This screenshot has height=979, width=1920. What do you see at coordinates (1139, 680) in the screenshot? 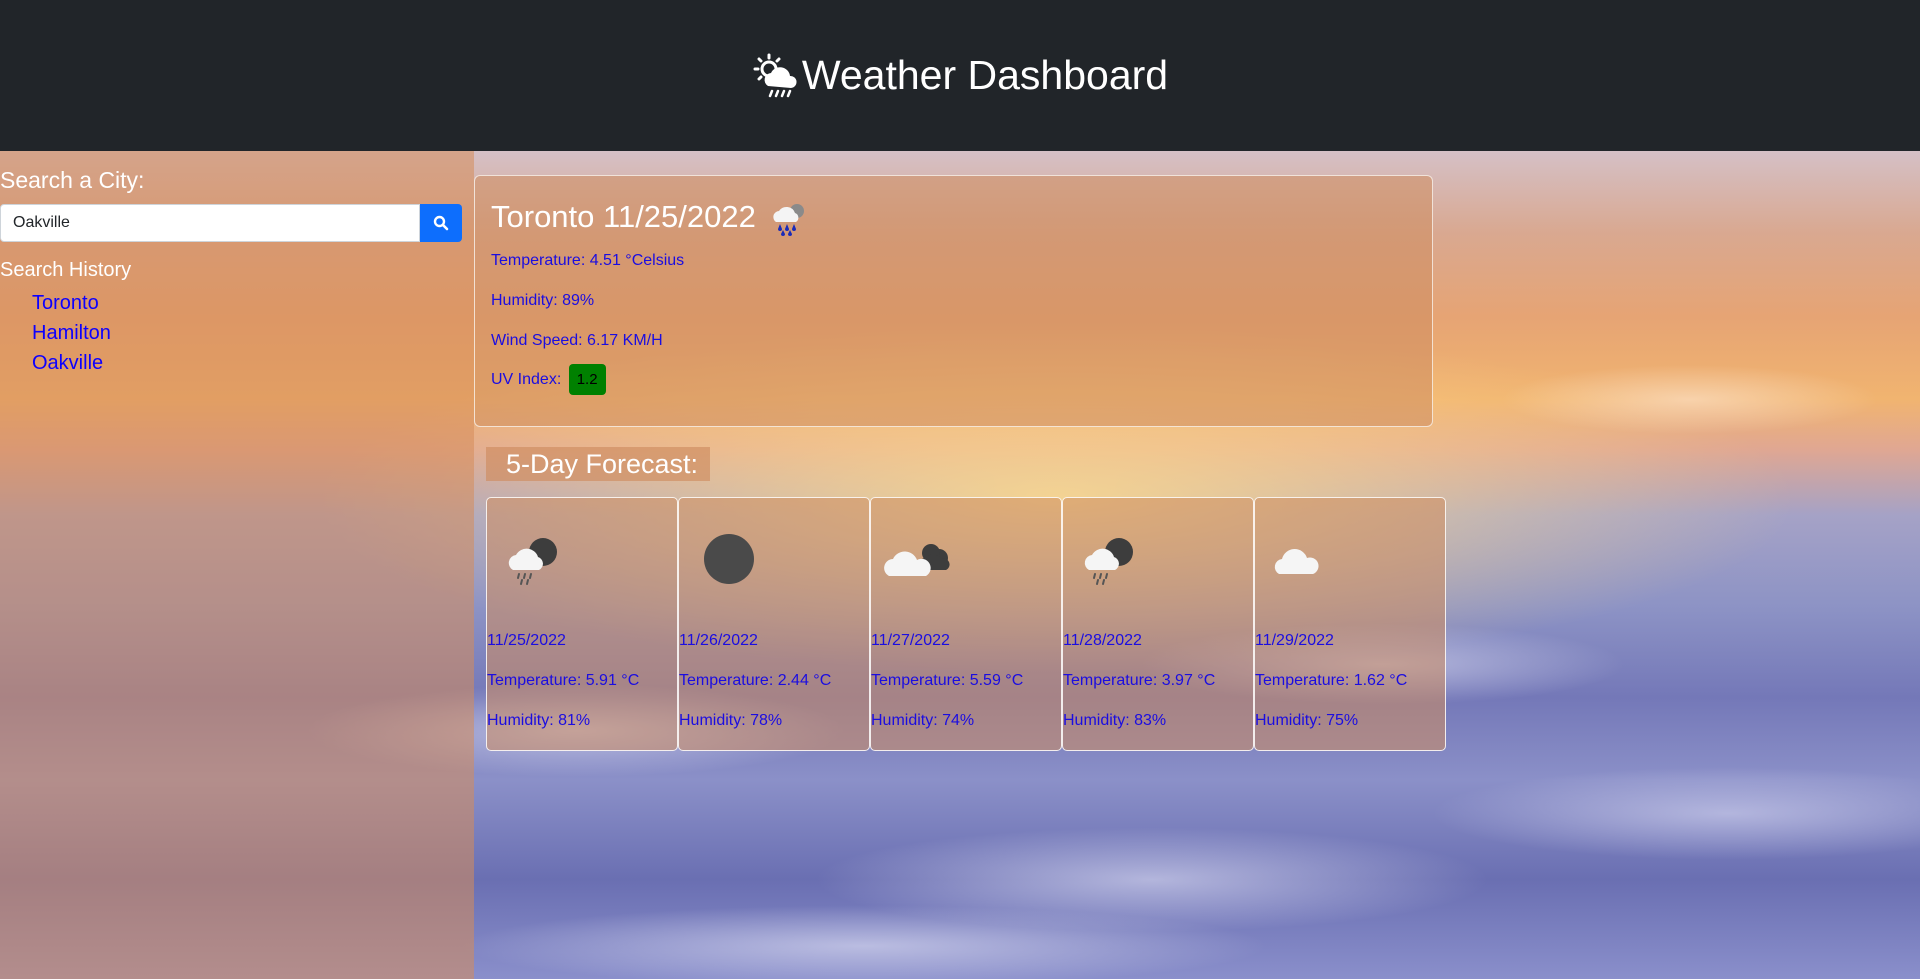
I see `forecast-temperature: Temperature: 3.97 °C` at bounding box center [1139, 680].